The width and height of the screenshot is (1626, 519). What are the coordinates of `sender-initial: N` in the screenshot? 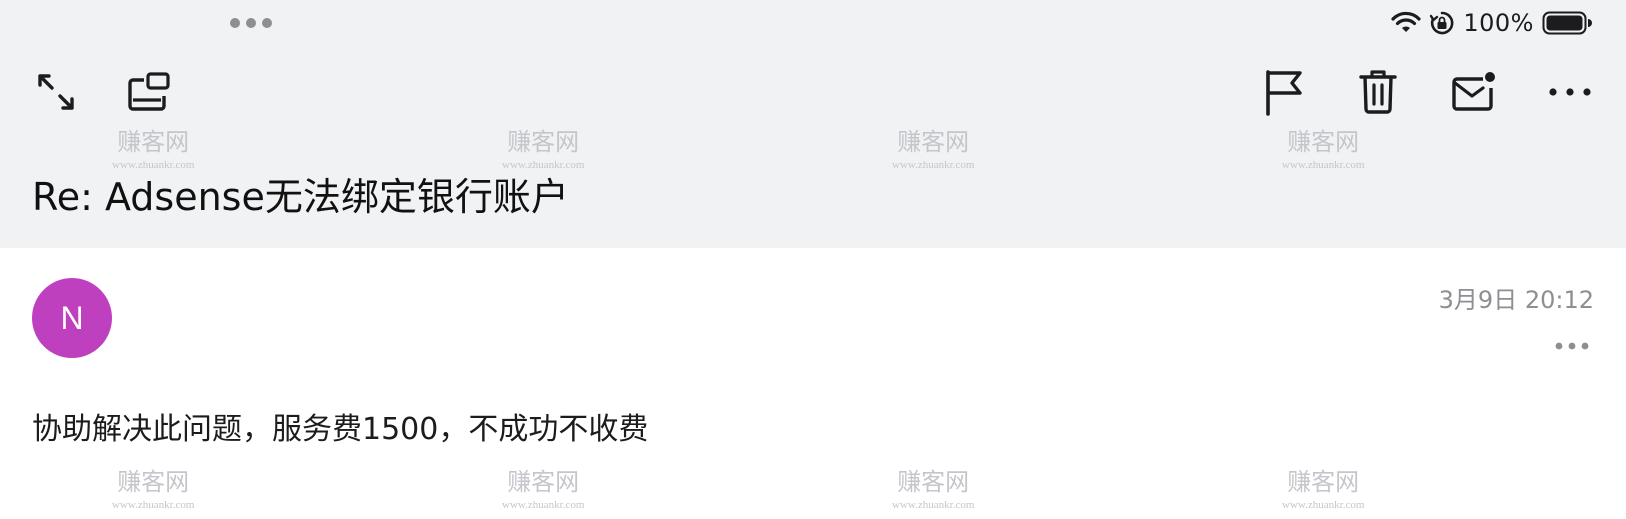 It's located at (72, 317).